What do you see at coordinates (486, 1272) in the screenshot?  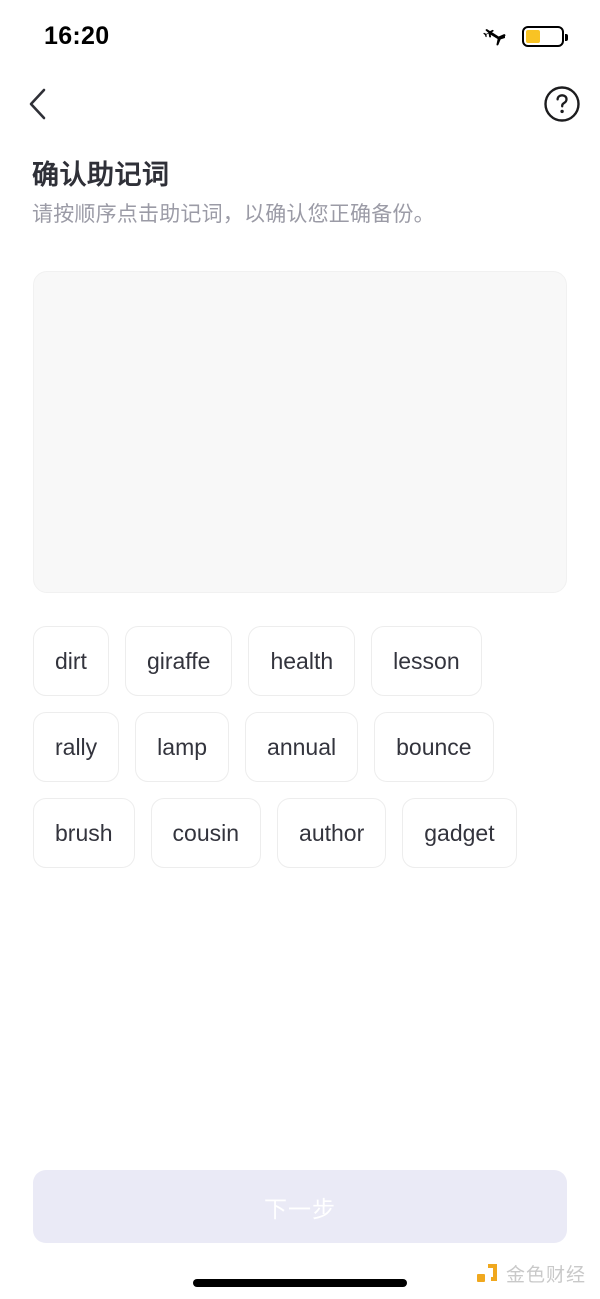 I see `watermark-logo-icon` at bounding box center [486, 1272].